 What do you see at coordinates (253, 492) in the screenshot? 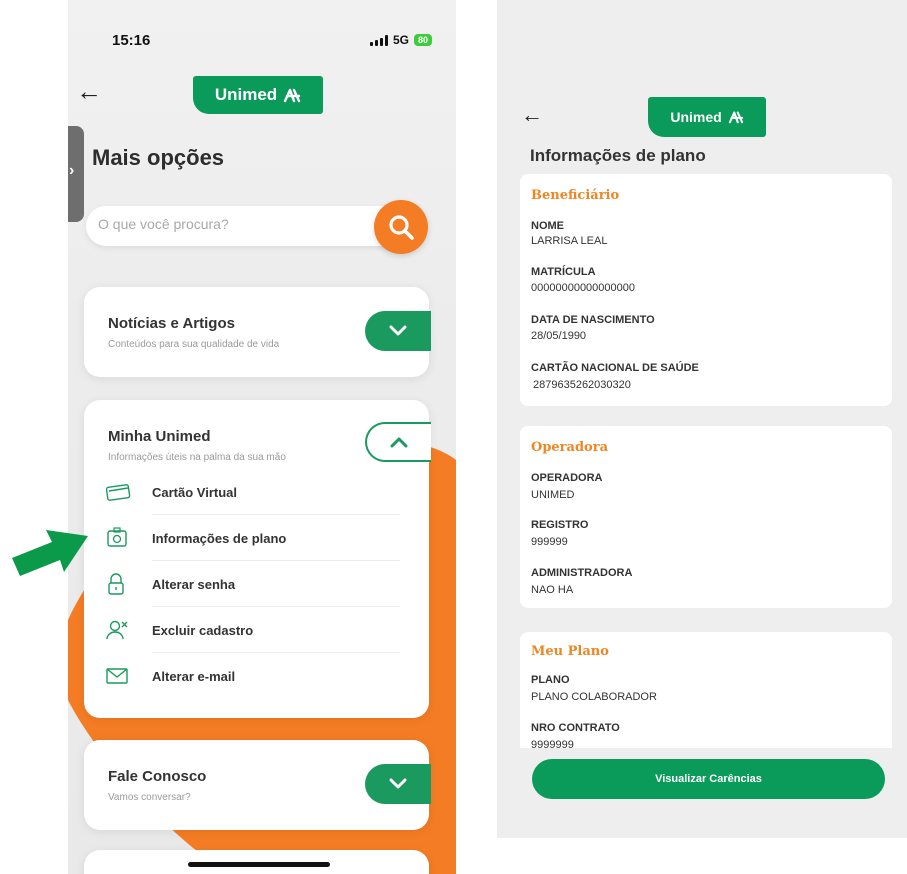
I see `menu-item-cartao-virtual: Cartão Virtual` at bounding box center [253, 492].